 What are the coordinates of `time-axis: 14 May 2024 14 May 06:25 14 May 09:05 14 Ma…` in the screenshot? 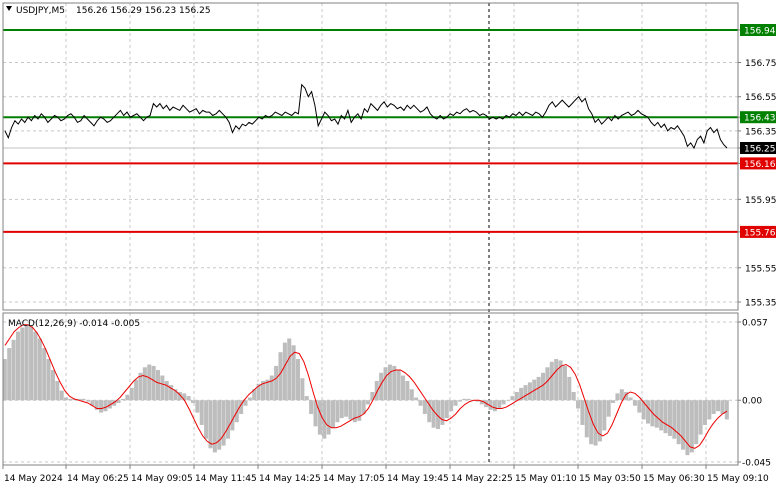 It's located at (385, 474).